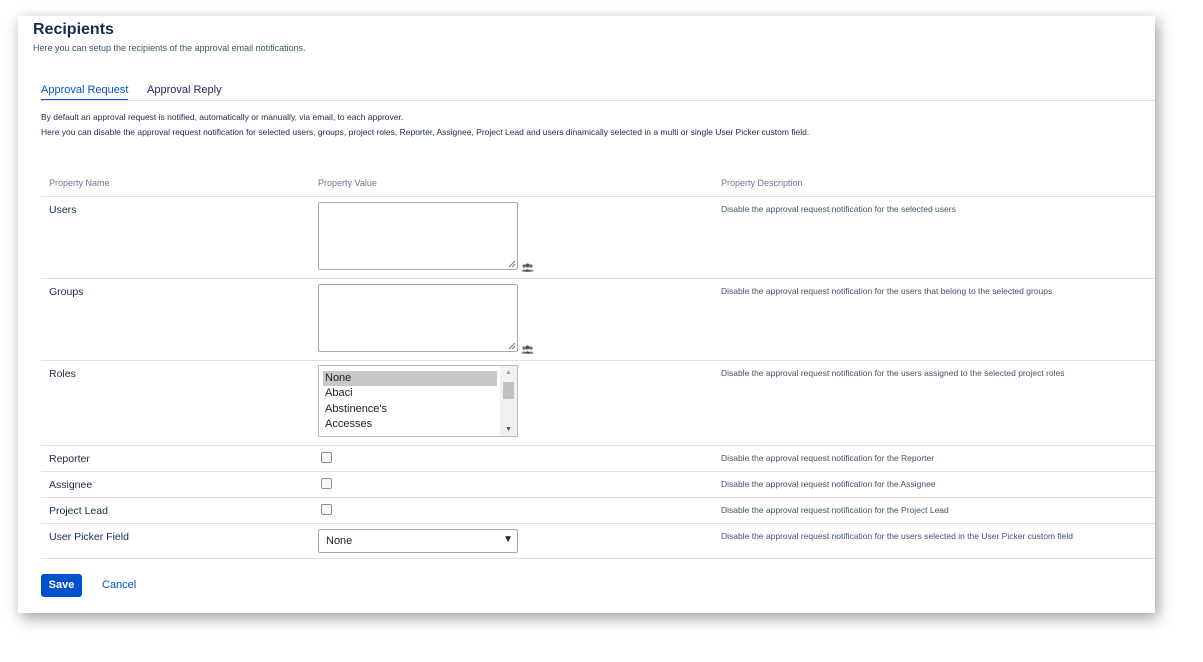 Image resolution: width=1203 pixels, height=662 pixels. Describe the element at coordinates (73, 29) in the screenshot. I see `page-title: Recipients` at that location.